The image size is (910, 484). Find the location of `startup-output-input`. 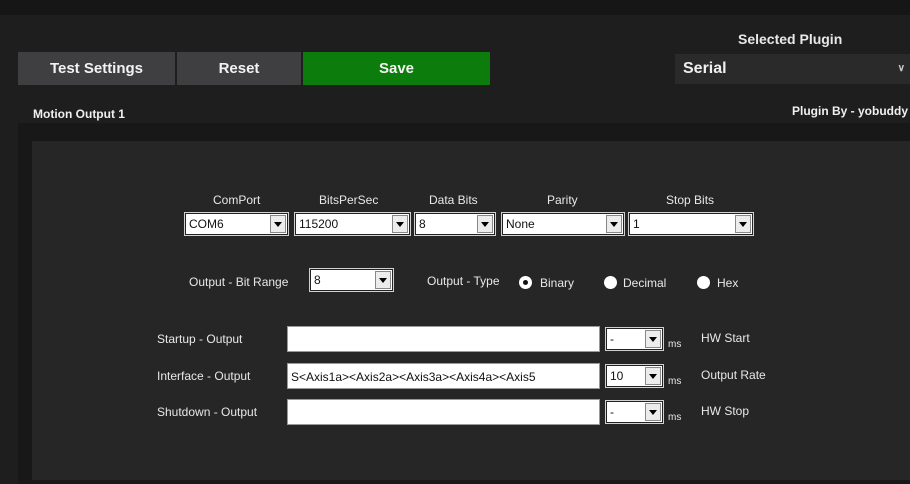

startup-output-input is located at coordinates (443, 339).